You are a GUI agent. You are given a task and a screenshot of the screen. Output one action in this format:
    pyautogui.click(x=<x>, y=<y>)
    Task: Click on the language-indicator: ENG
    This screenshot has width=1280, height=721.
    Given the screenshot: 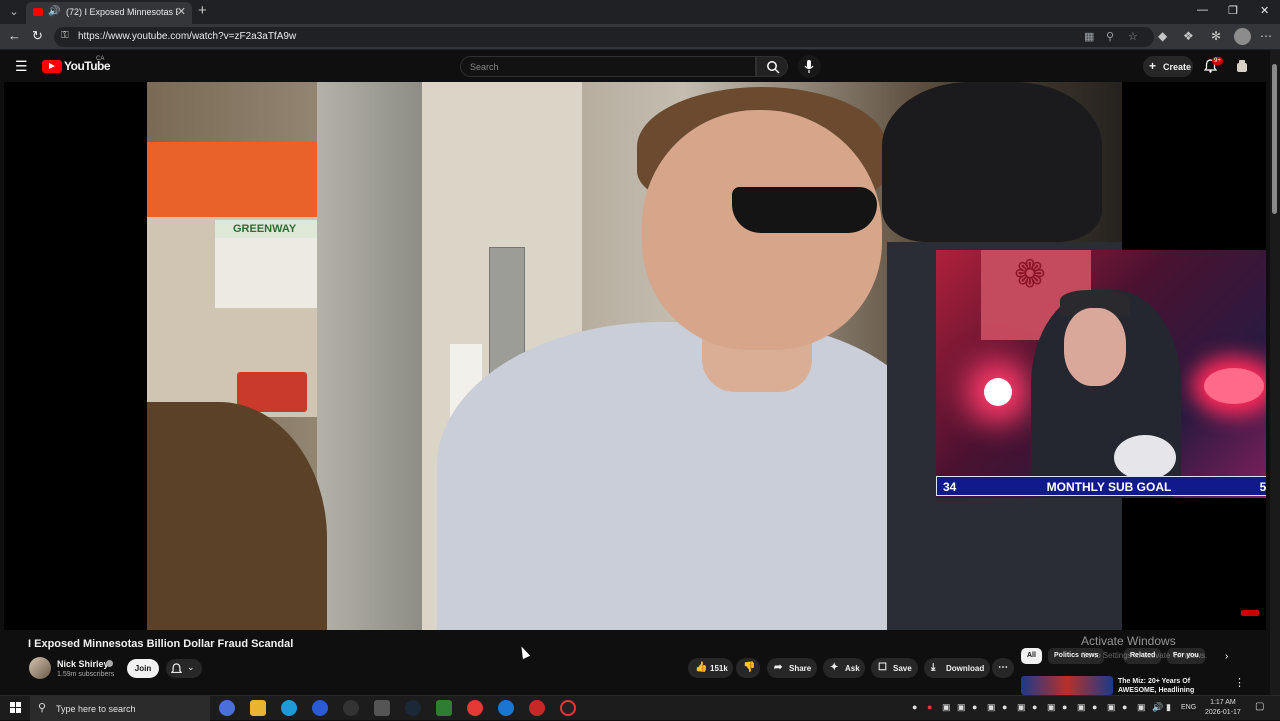 What is the action you would take?
    pyautogui.click(x=1188, y=707)
    